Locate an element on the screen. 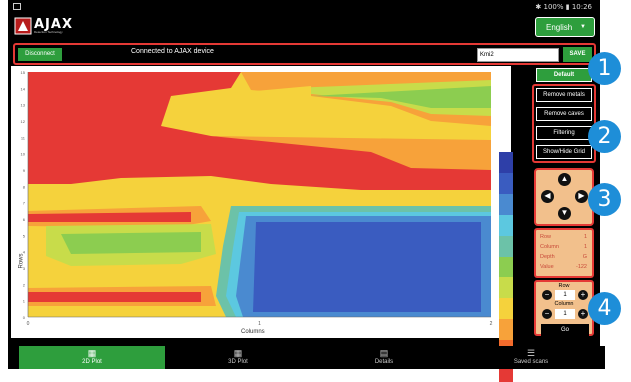 The height and width of the screenshot is (382, 631). info-value-label: Value is located at coordinates (547, 267).